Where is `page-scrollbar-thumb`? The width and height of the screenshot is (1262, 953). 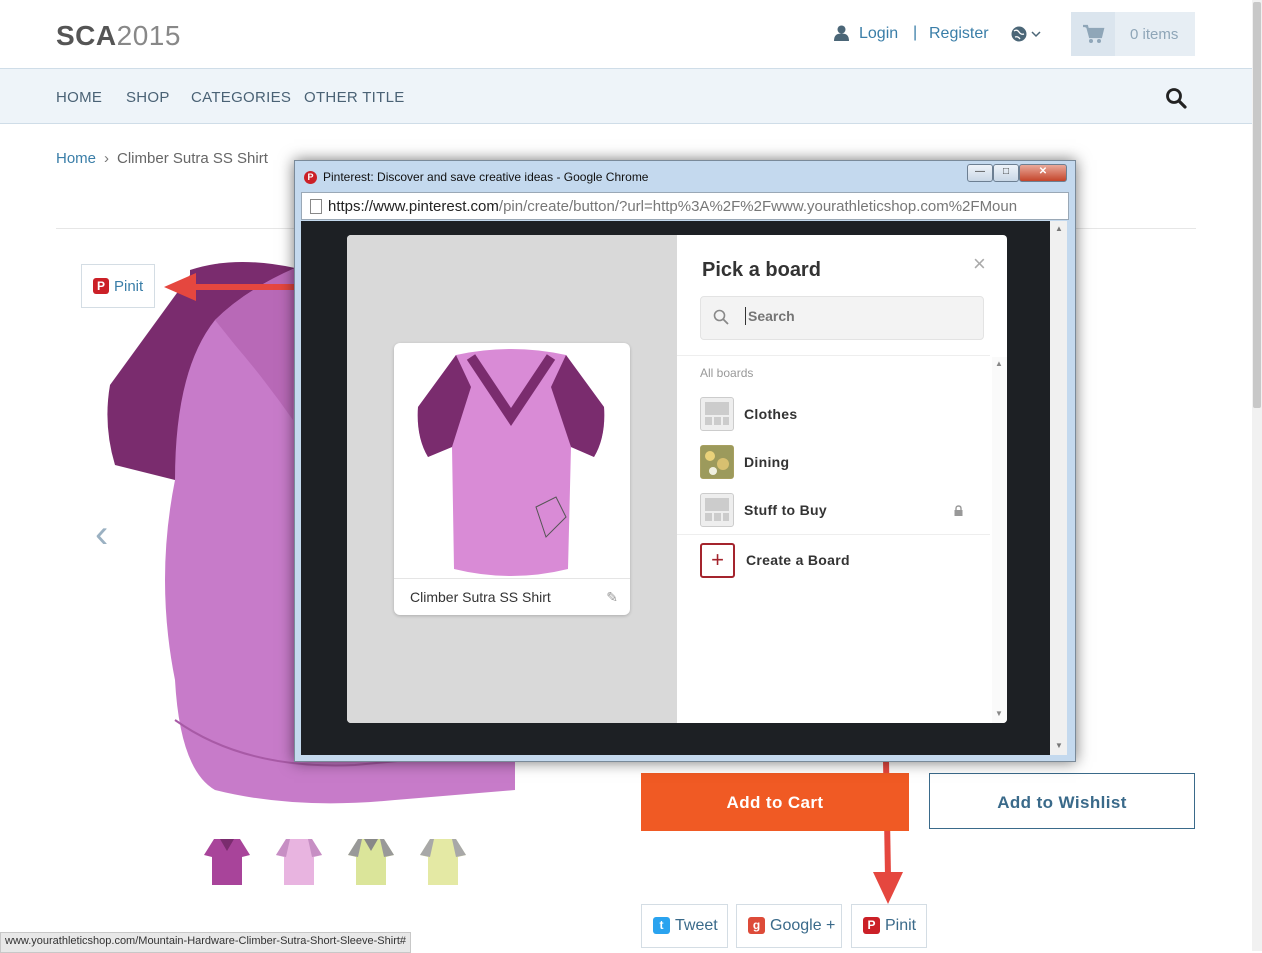
page-scrollbar-thumb is located at coordinates (1257, 205).